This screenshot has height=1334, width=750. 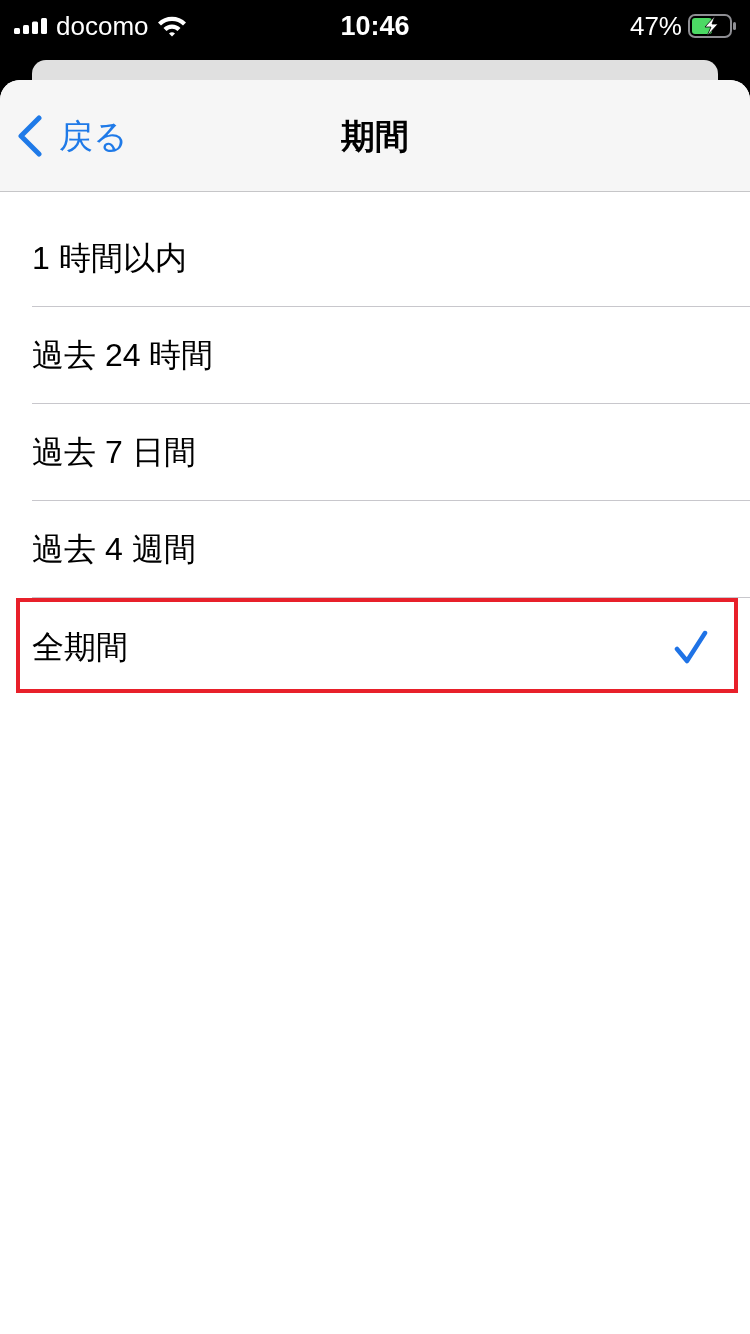 I want to click on list-option: 過去 24 時間, so click(x=370, y=355).